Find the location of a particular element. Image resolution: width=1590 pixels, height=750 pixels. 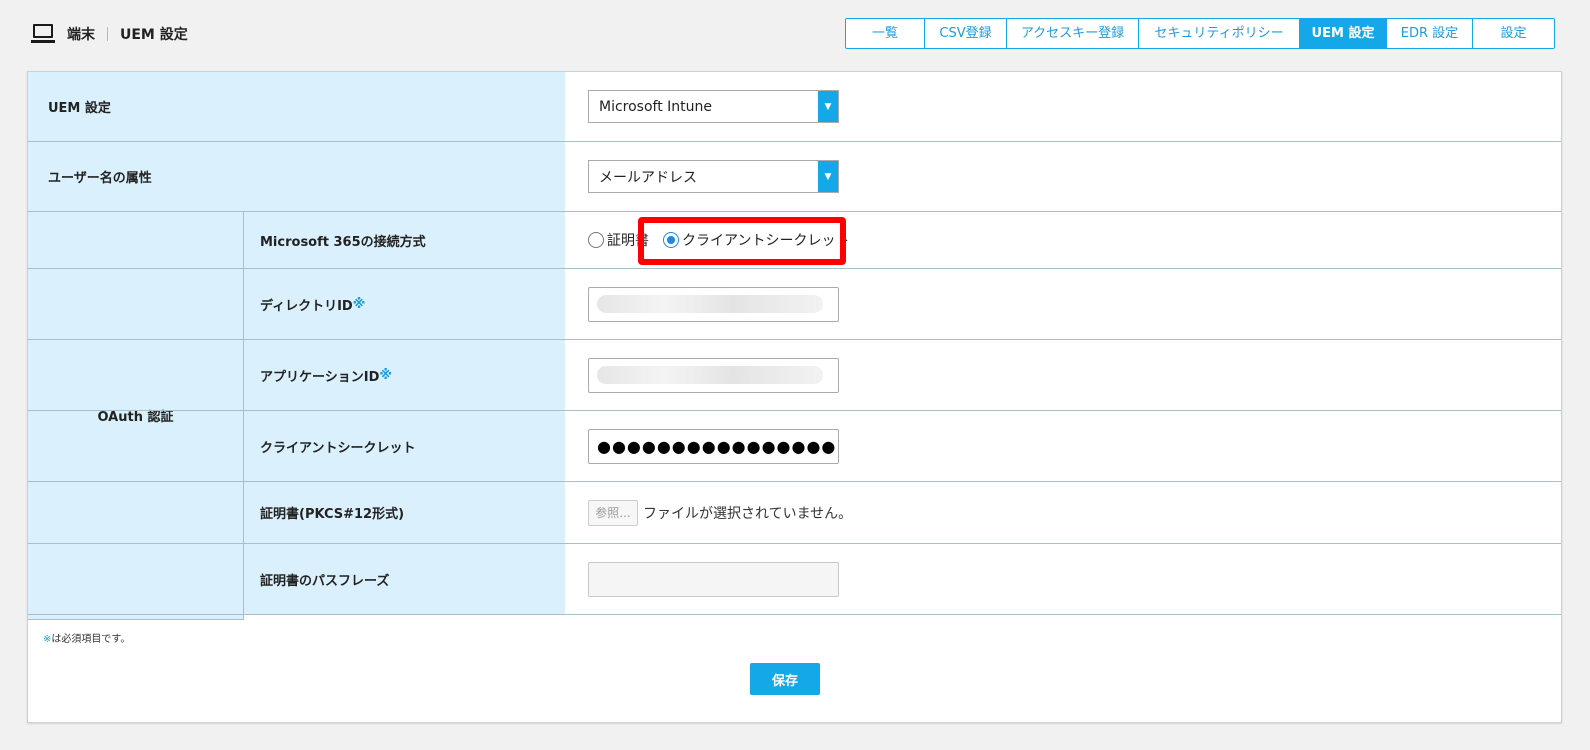

username-attribute-label: ユーザー名の属性 is located at coordinates (296, 176).